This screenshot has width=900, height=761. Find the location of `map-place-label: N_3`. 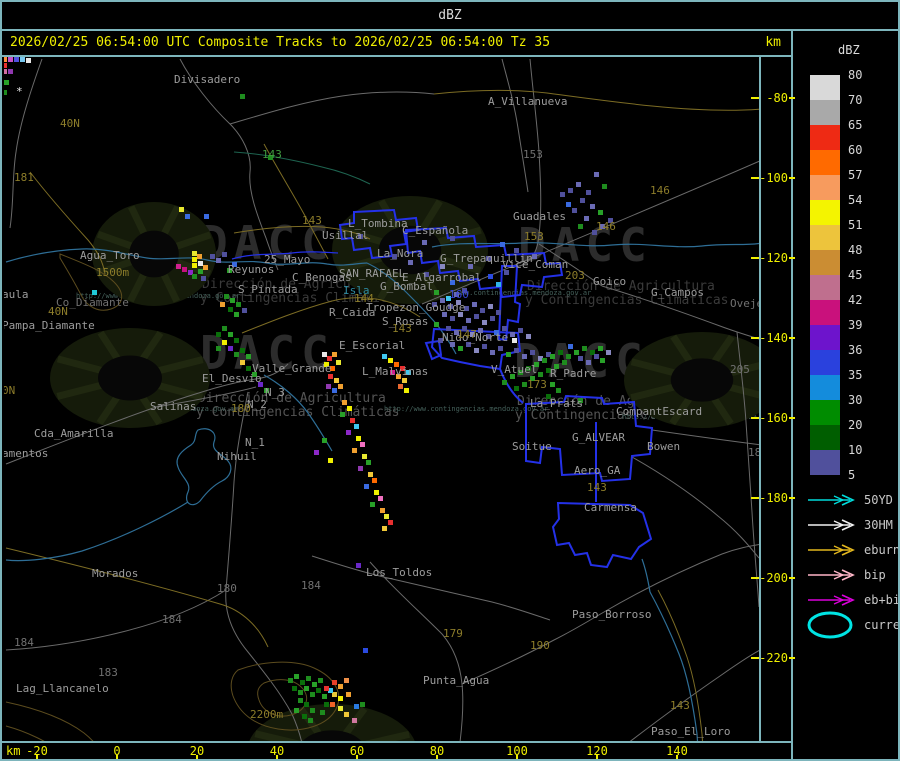

map-place-label: N_3 is located at coordinates (275, 392).